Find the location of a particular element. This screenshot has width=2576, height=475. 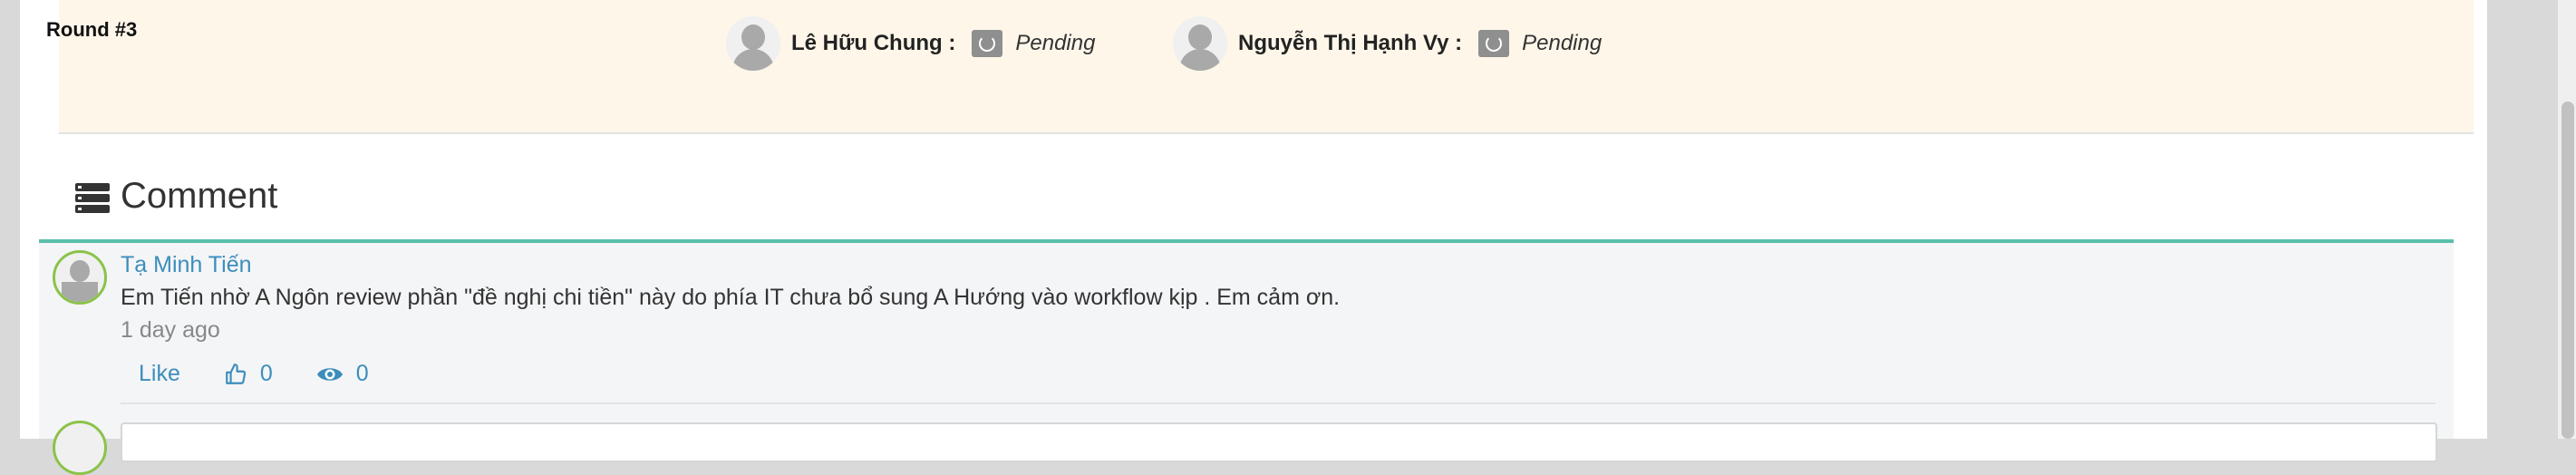

approver-name: Lê Hữu Chung : is located at coordinates (873, 43).